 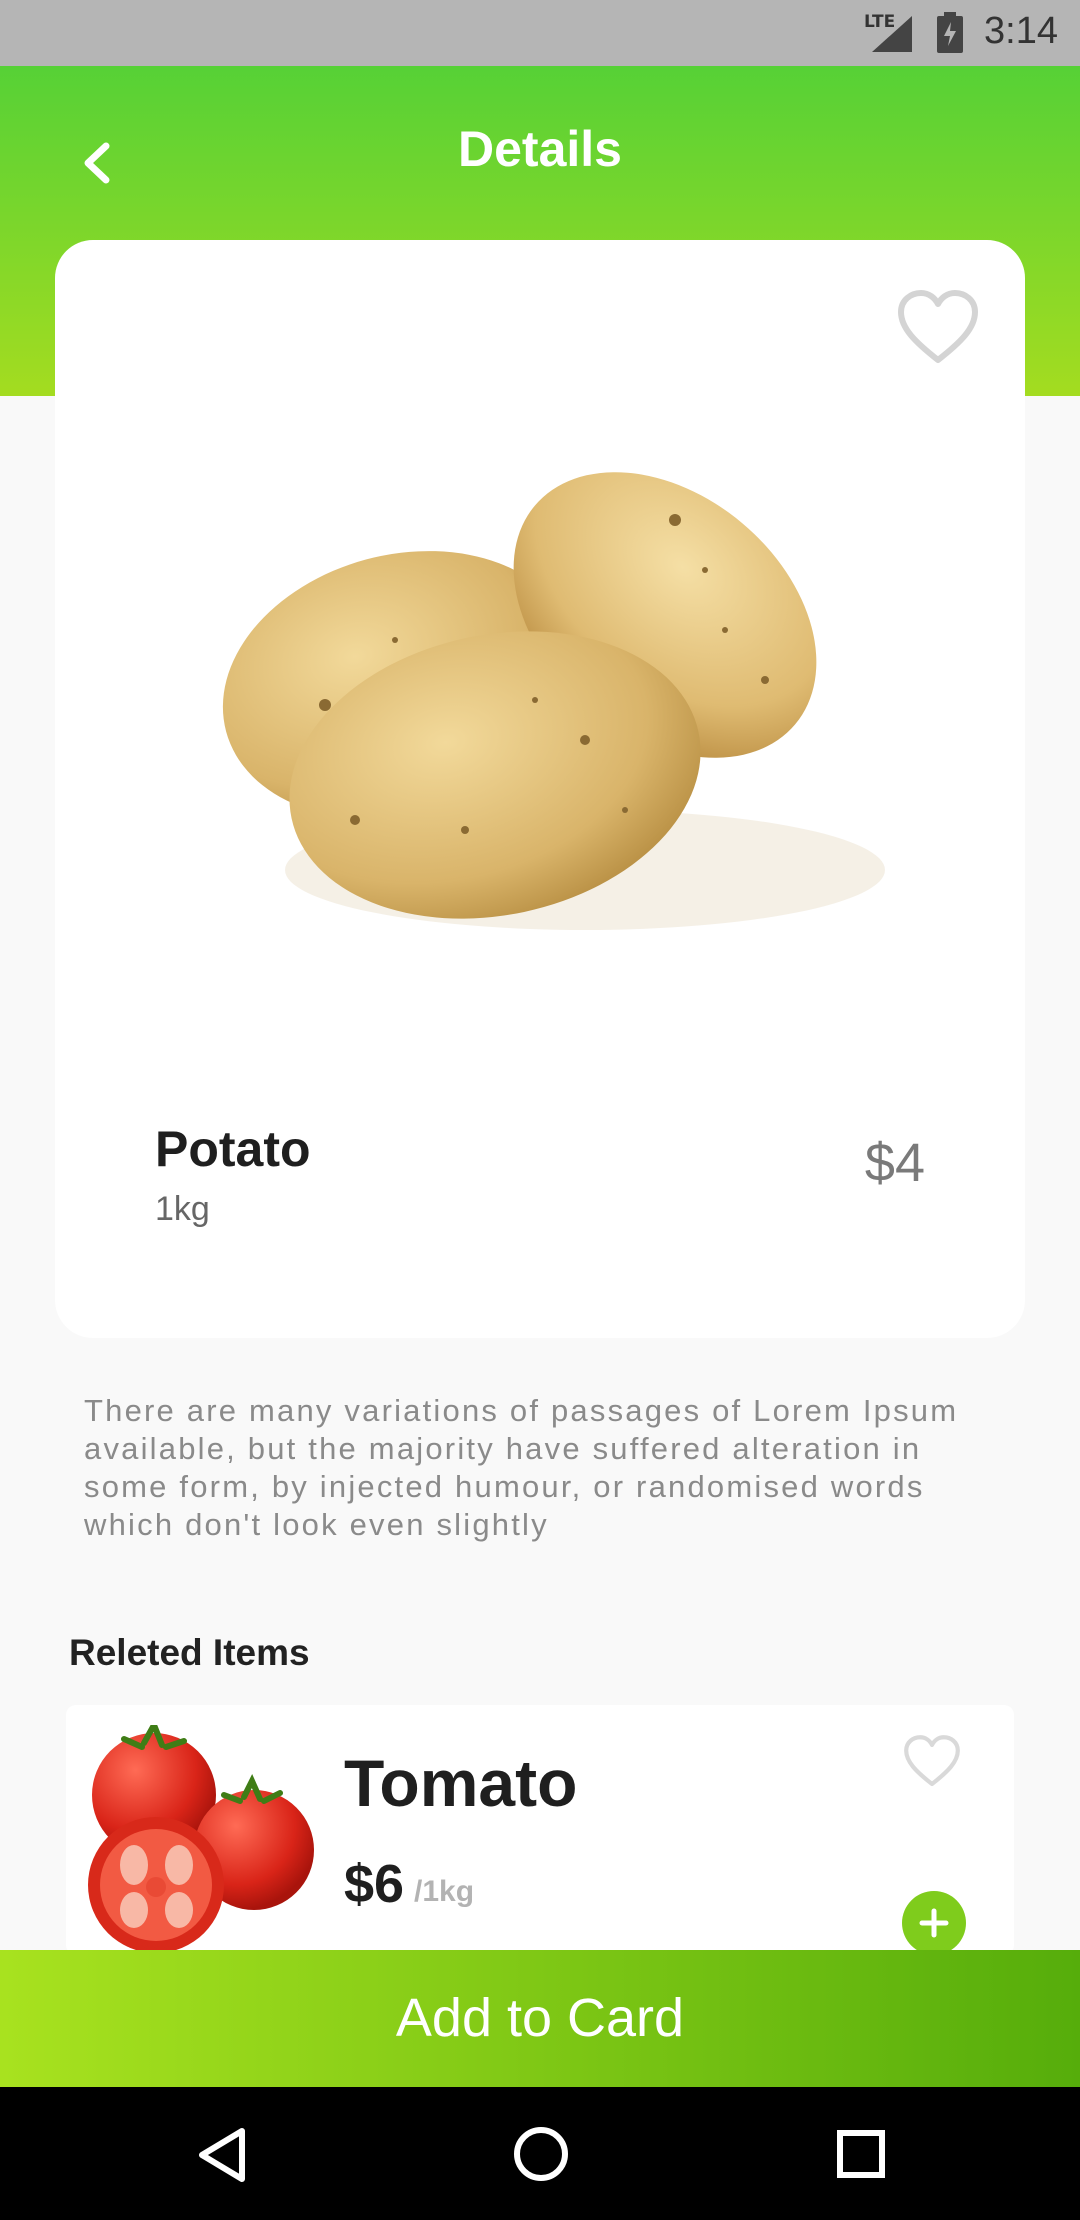 What do you see at coordinates (540, 2018) in the screenshot?
I see `add-to-card-button: Add to Card` at bounding box center [540, 2018].